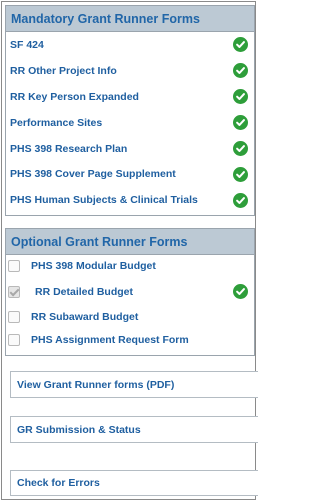  Describe the element at coordinates (130, 45) in the screenshot. I see `form-item-sf424: SF 424` at that location.